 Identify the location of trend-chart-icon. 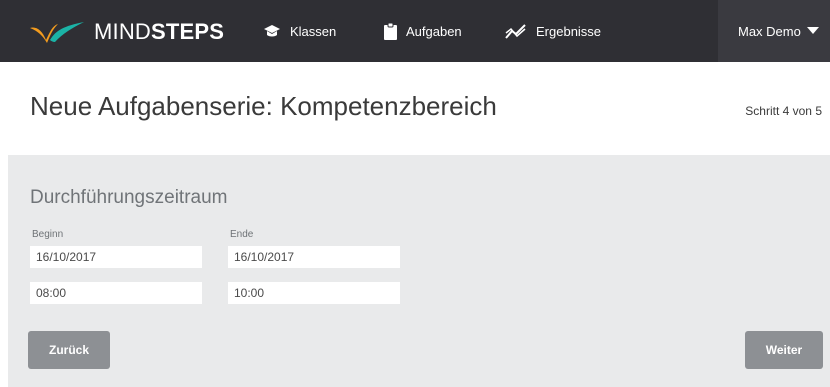
(515, 31).